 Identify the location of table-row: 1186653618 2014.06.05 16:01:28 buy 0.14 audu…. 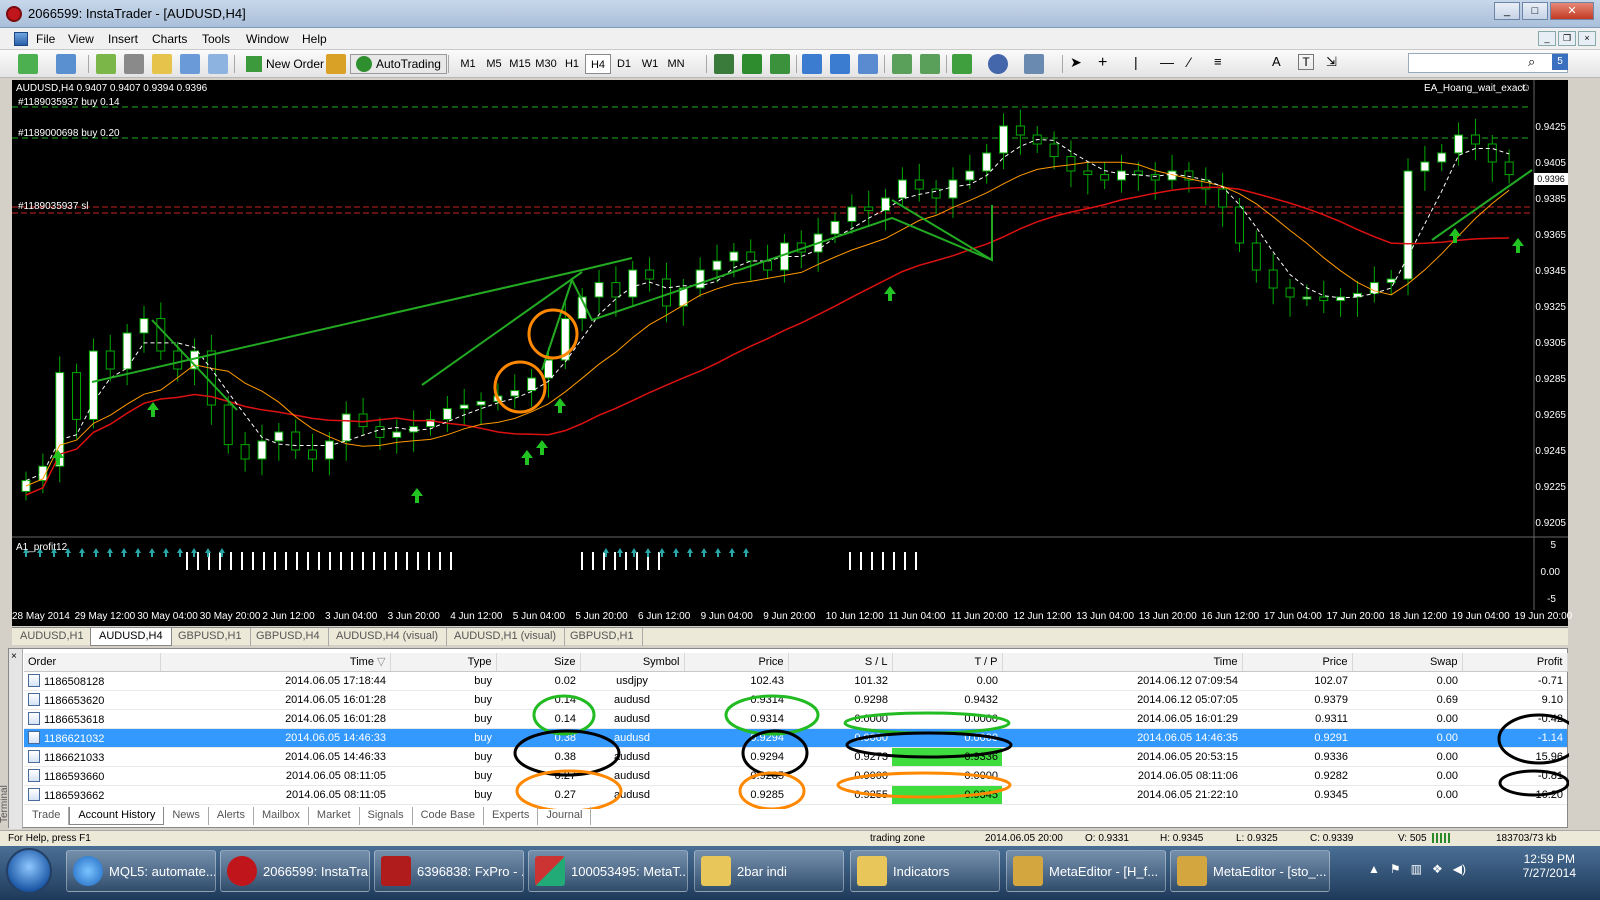
(795, 719).